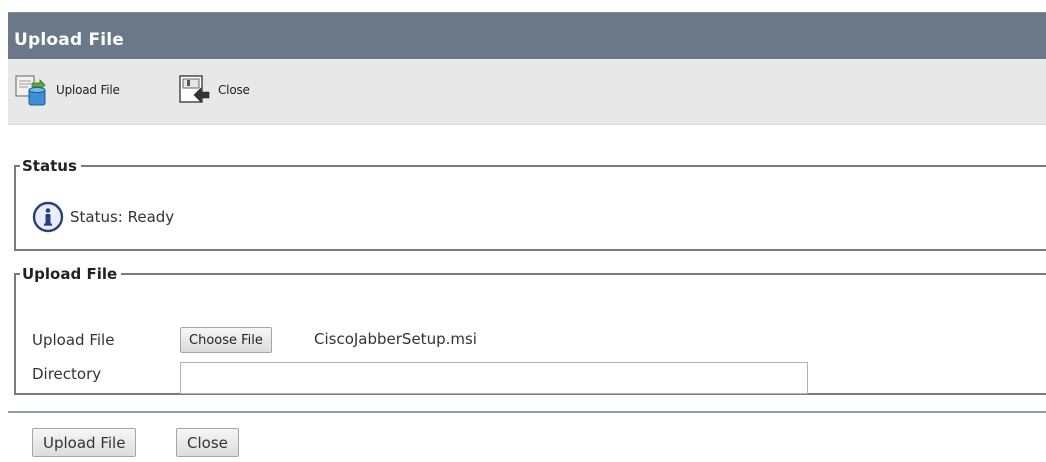 Image resolution: width=1046 pixels, height=462 pixels. What do you see at coordinates (527, 412) in the screenshot?
I see `footer-divider` at bounding box center [527, 412].